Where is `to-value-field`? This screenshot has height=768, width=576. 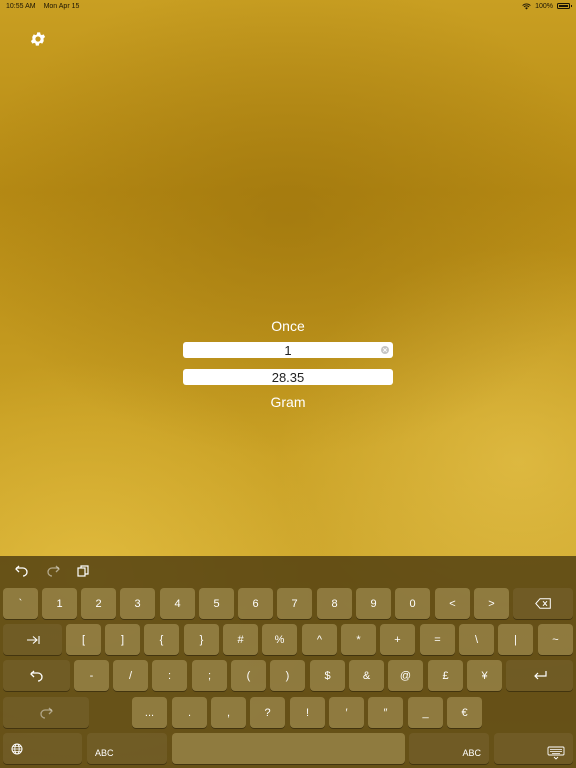 to-value-field is located at coordinates (288, 377).